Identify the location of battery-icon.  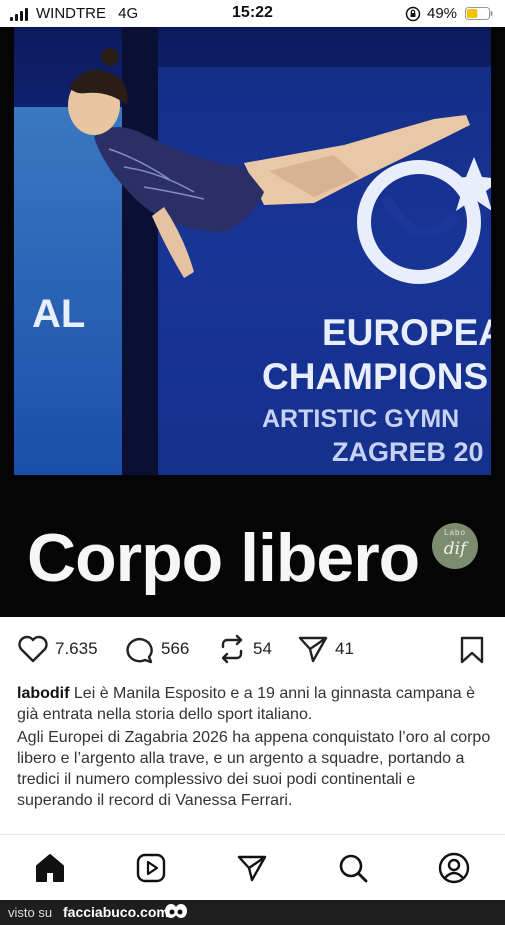
(479, 13).